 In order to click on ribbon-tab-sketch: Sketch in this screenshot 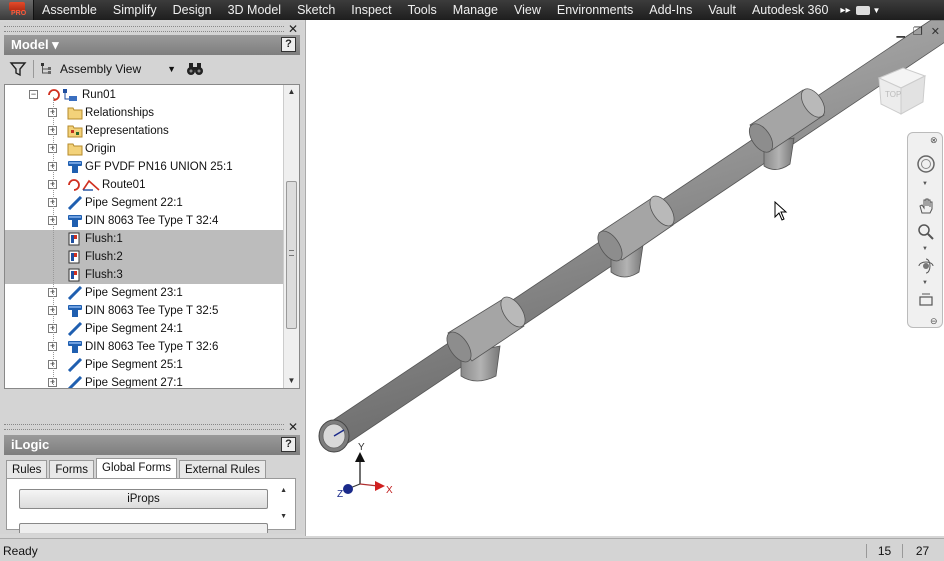, I will do `click(316, 10)`.